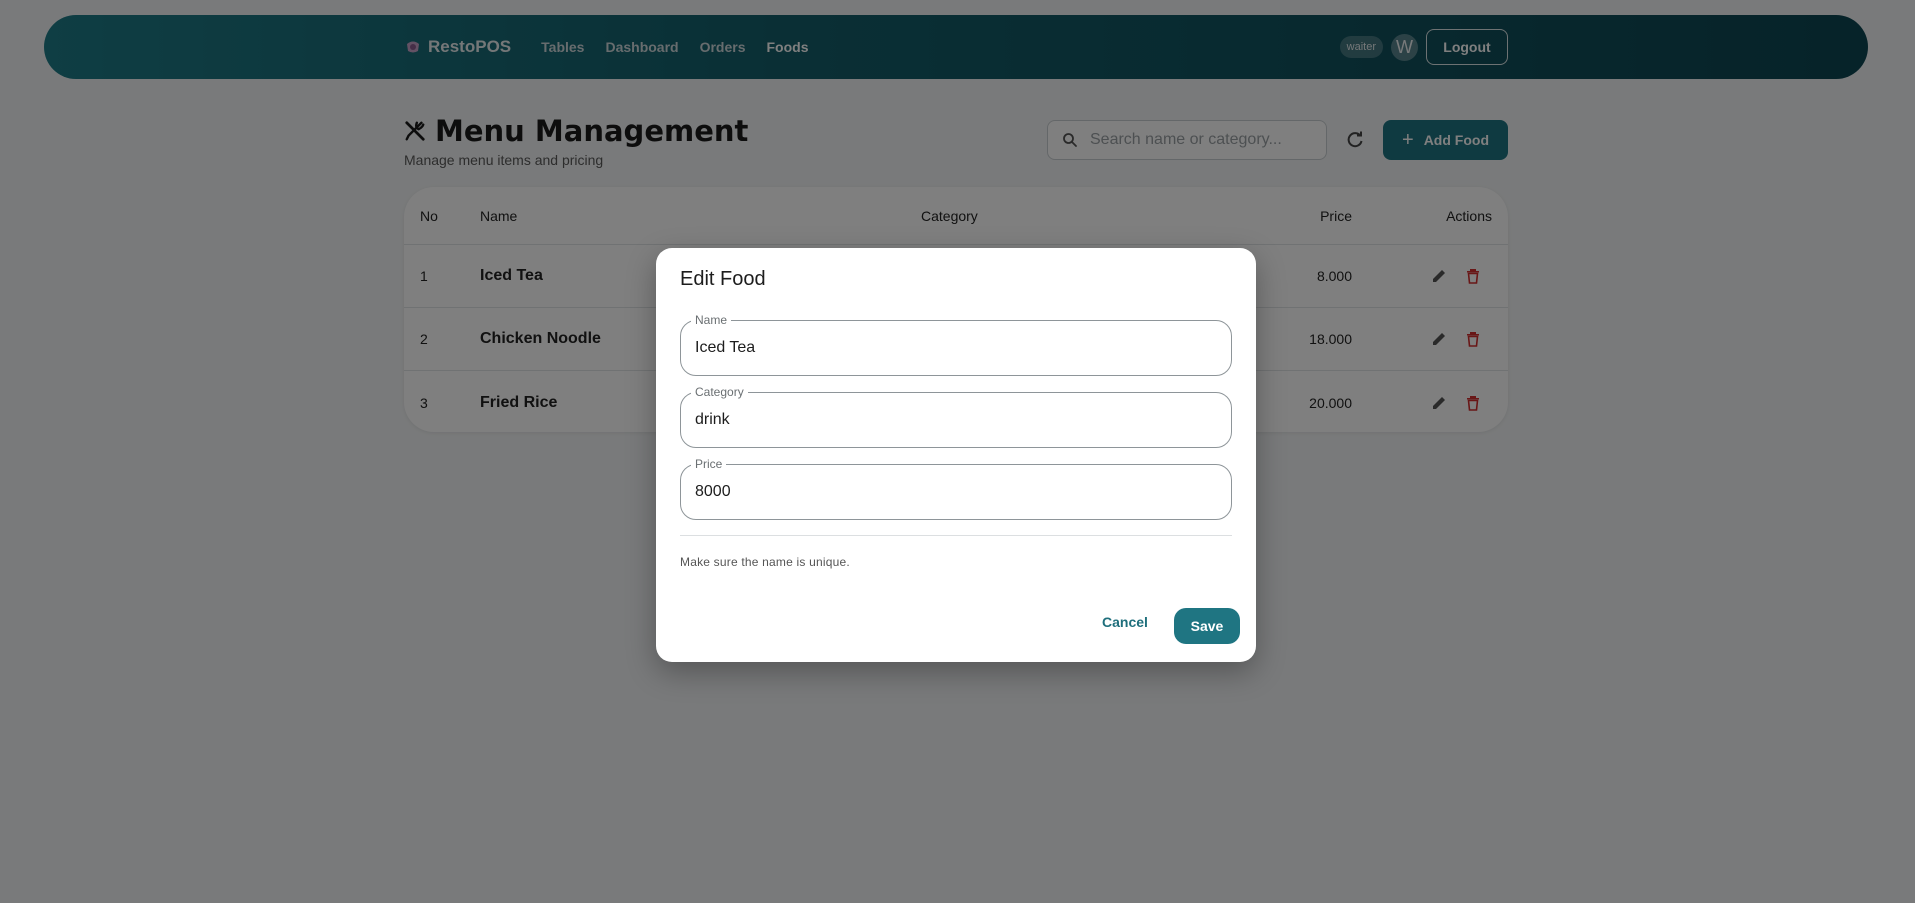 This screenshot has height=903, width=1915. I want to click on dialog-title: Edit Food, so click(723, 279).